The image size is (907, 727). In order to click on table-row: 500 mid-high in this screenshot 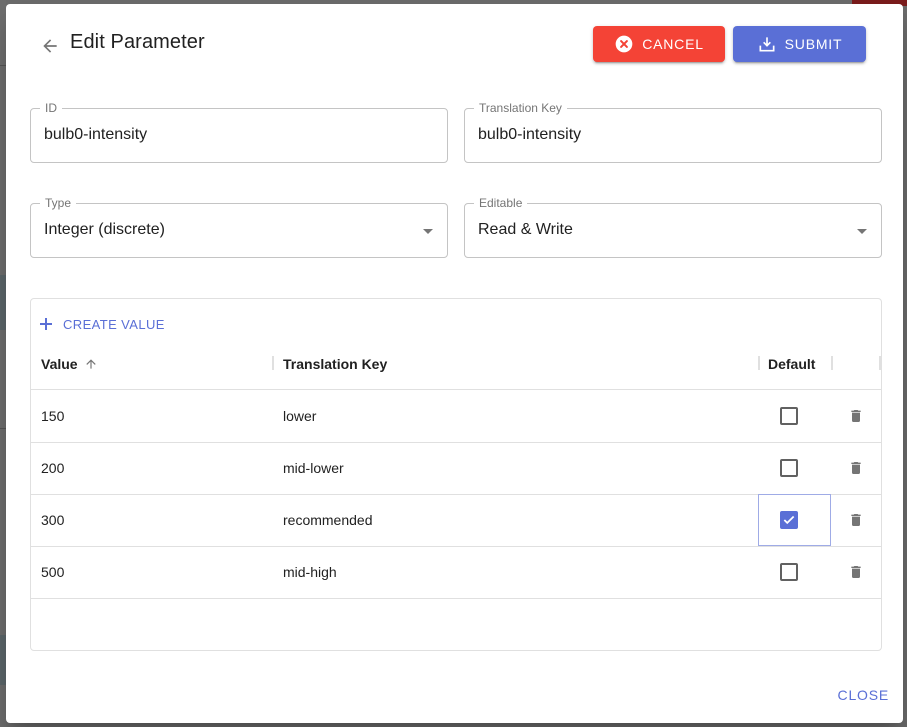, I will do `click(456, 572)`.